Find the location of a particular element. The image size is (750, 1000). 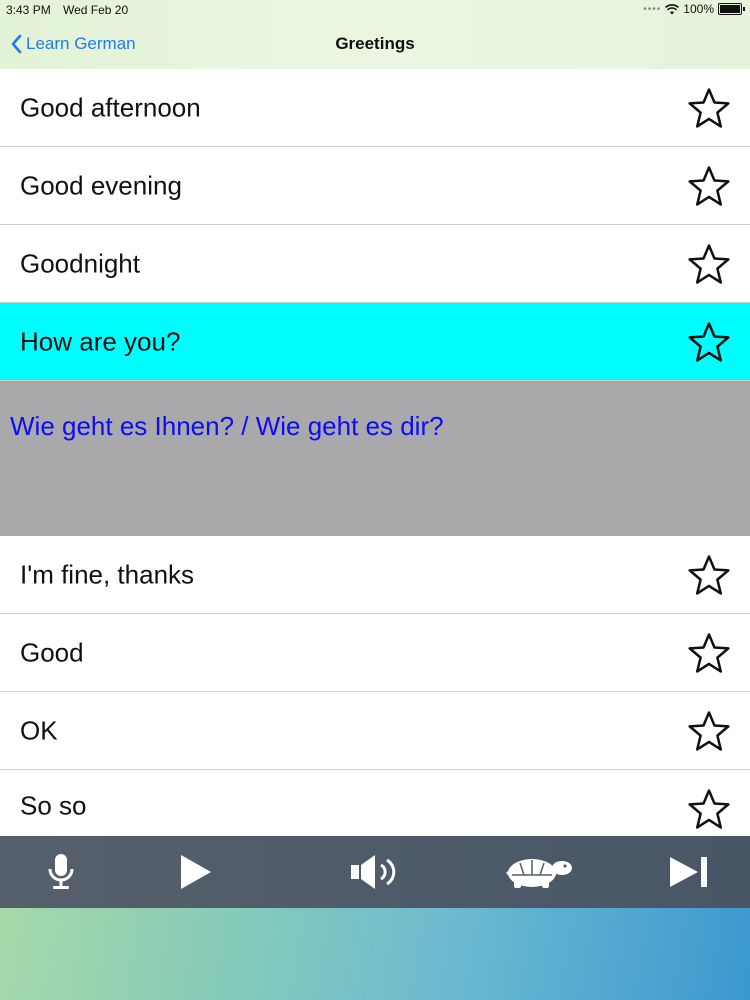

slow-speed-button is located at coordinates (538, 872).